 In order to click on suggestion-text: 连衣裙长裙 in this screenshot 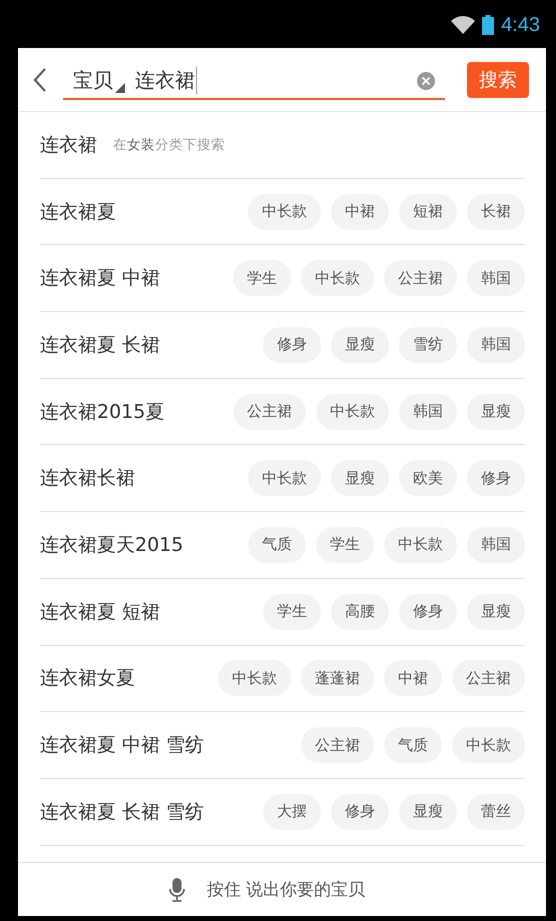, I will do `click(87, 478)`.